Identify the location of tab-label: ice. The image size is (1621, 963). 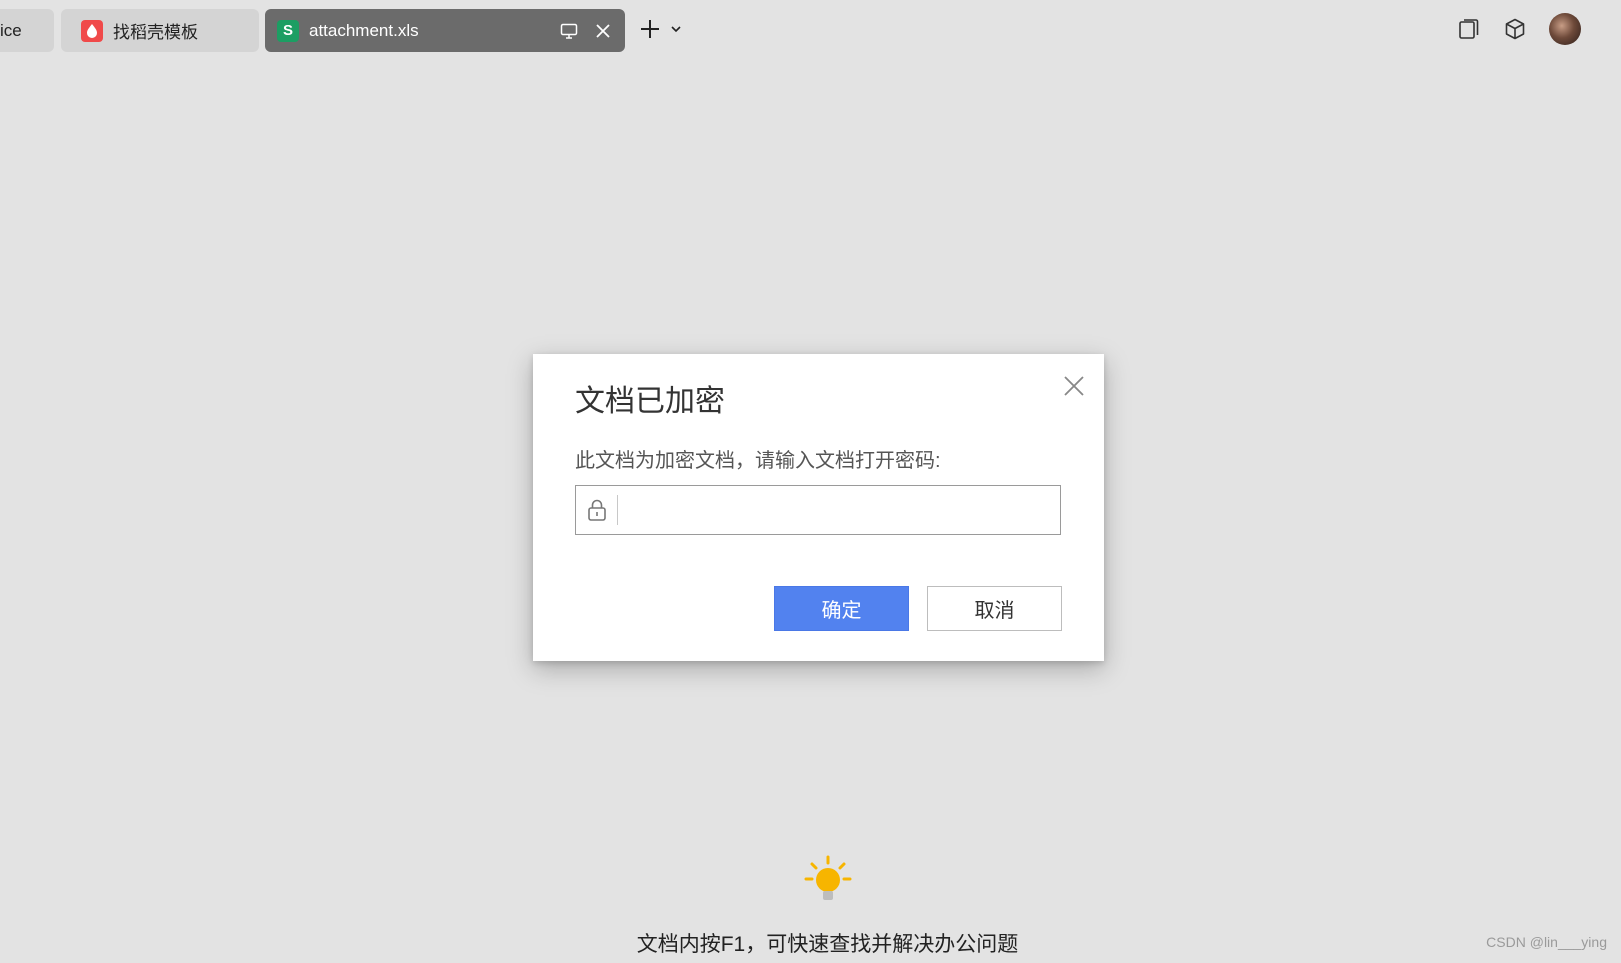
(11, 30).